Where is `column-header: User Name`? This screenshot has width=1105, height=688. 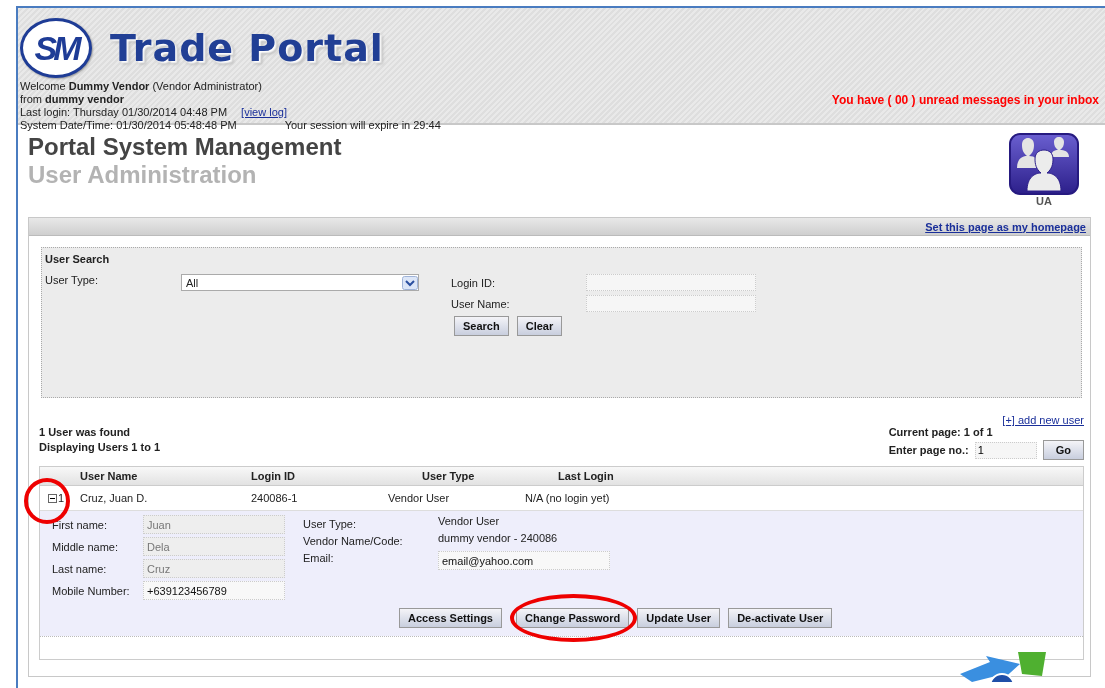
column-header: User Name is located at coordinates (109, 476).